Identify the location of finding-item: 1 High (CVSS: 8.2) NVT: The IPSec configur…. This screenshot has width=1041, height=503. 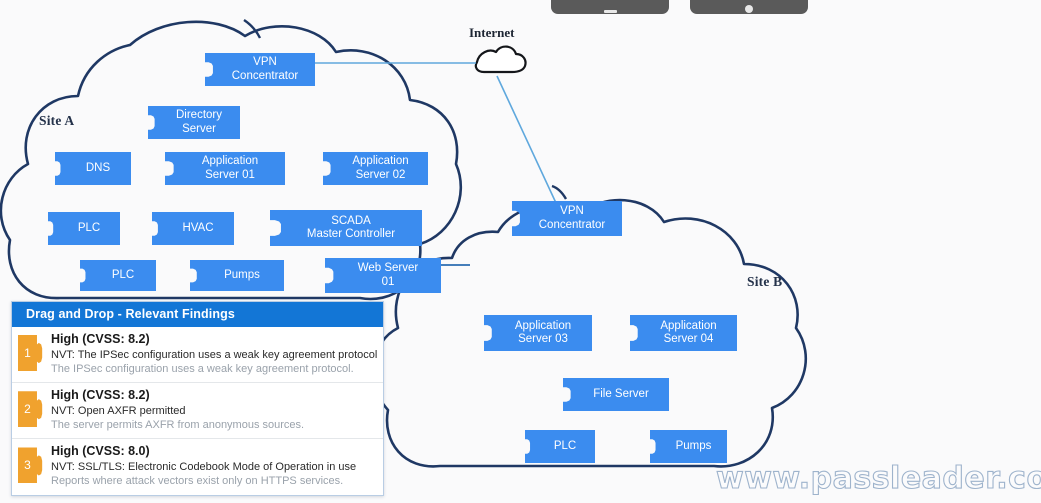
(197, 355).